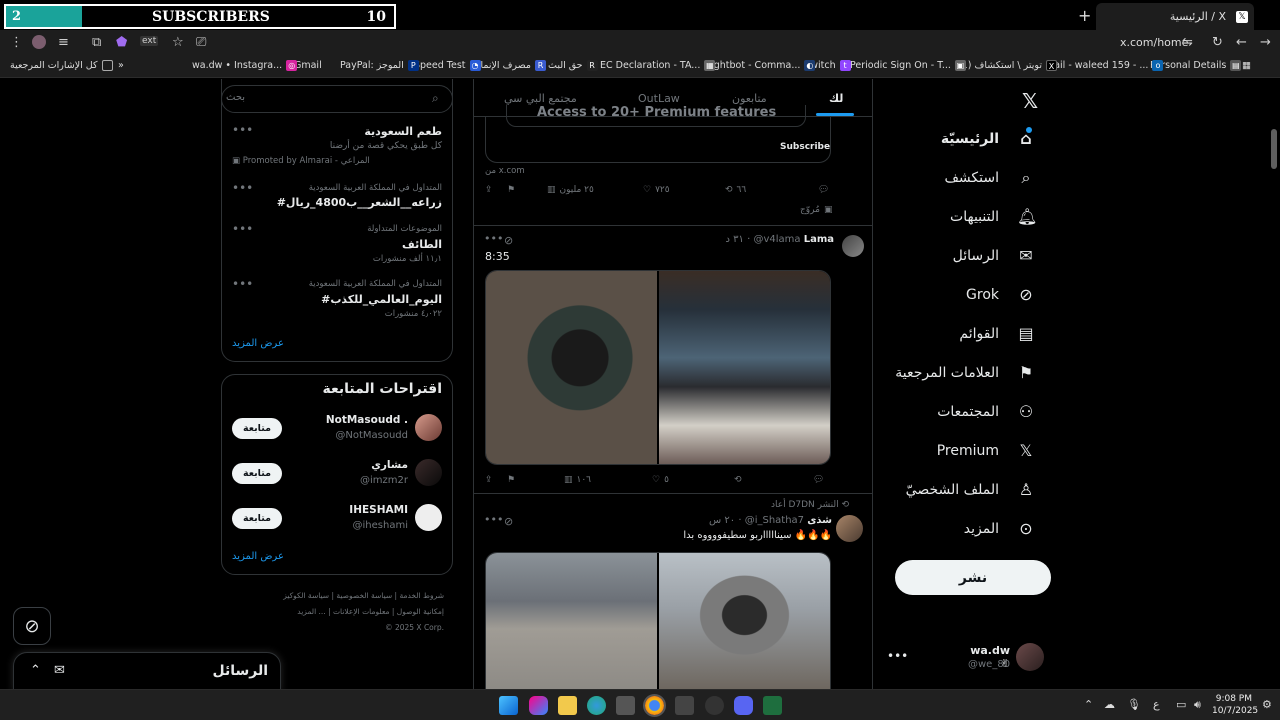 Image resolution: width=1280 pixels, height=720 pixels. Describe the element at coordinates (656, 190) in the screenshot. I see `ad-like-stat: ♡ ٧٢٥` at that location.